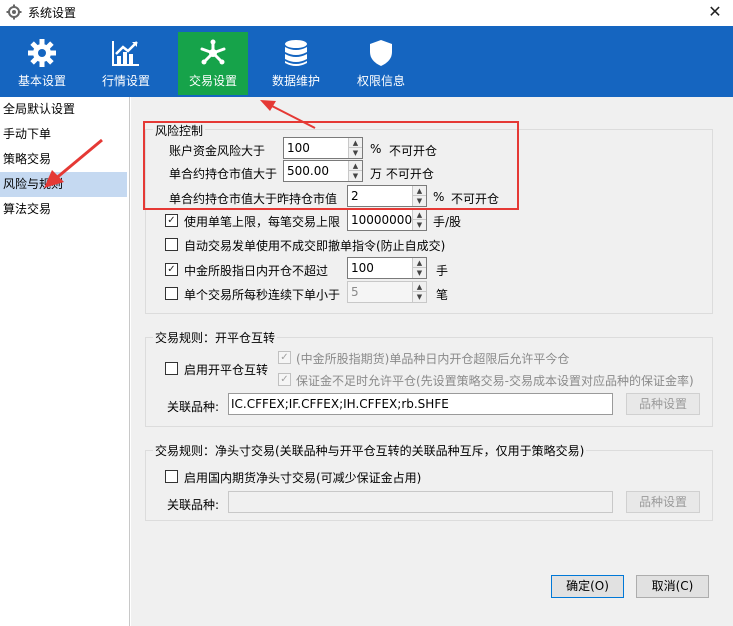 This screenshot has height=626, width=733. I want to click on sidebar: 全局默认设置 手动下单 策略交易 风险与规则 算法交易, so click(65, 361).